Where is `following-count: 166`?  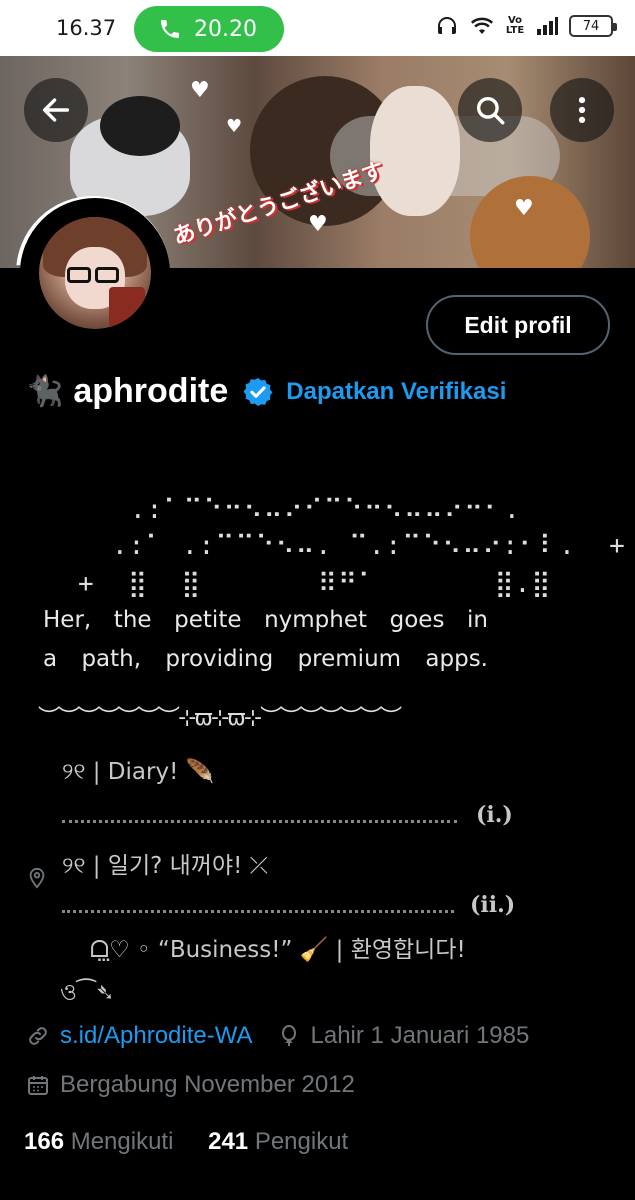
following-count: 166 is located at coordinates (44, 1141).